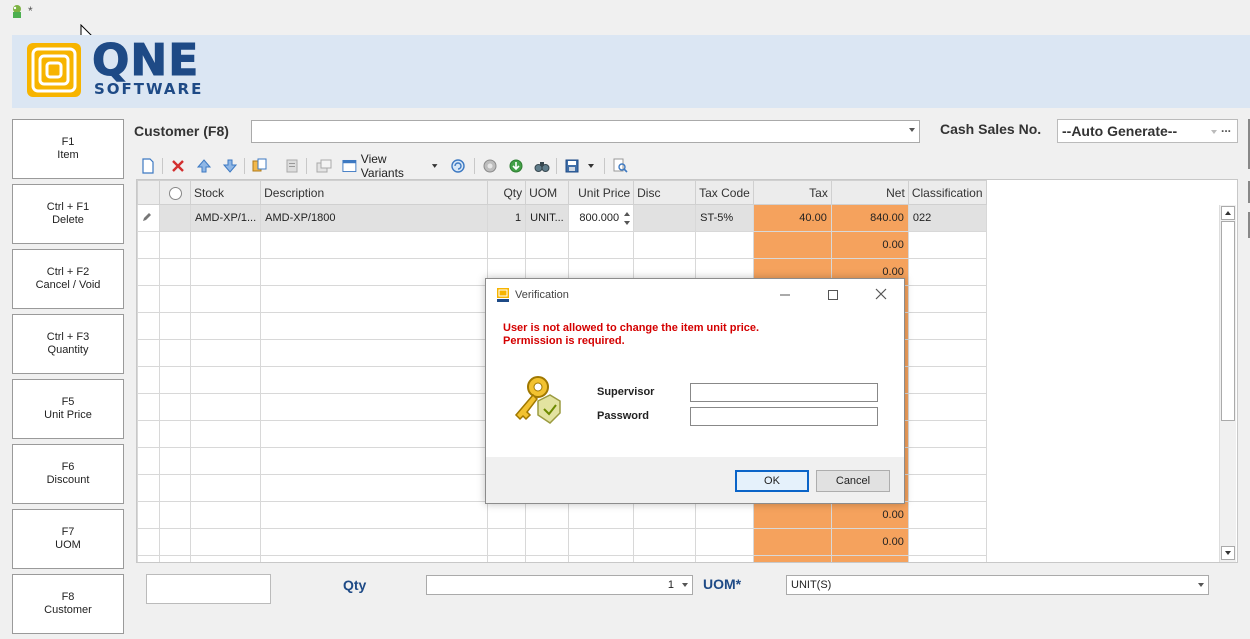  I want to click on caret-down-icon, so click(591, 166).